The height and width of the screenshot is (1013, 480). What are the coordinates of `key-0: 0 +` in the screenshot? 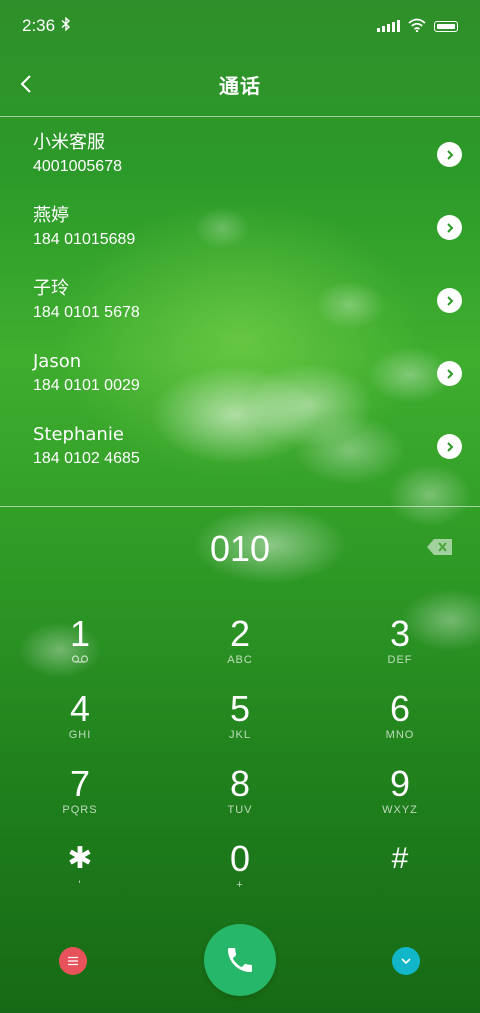 It's located at (240, 874).